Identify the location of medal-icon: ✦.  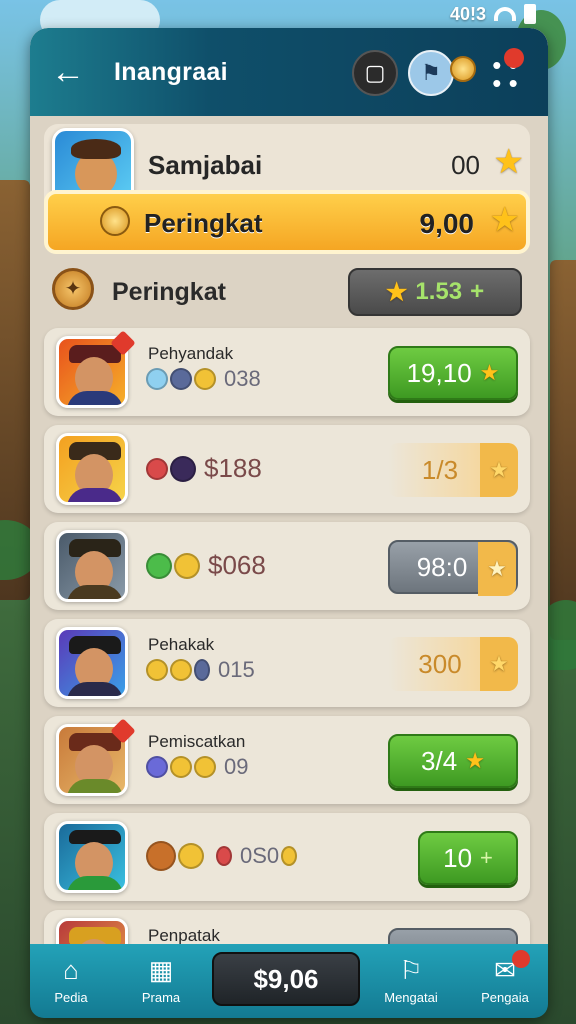
(73, 289).